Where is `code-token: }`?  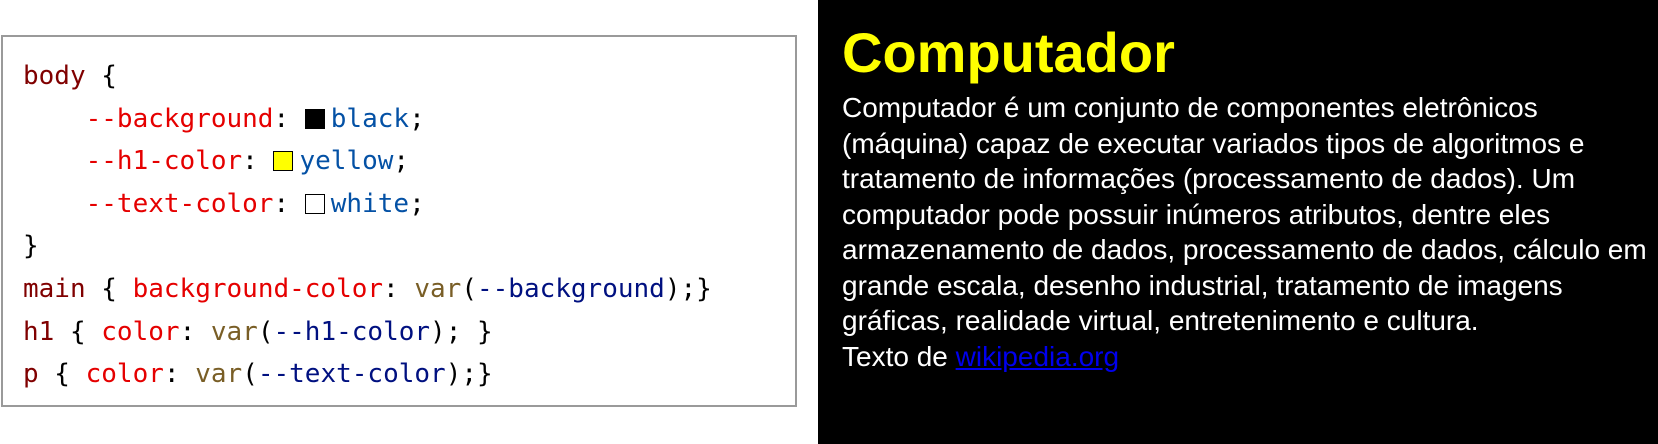
code-token: } is located at coordinates (31, 246).